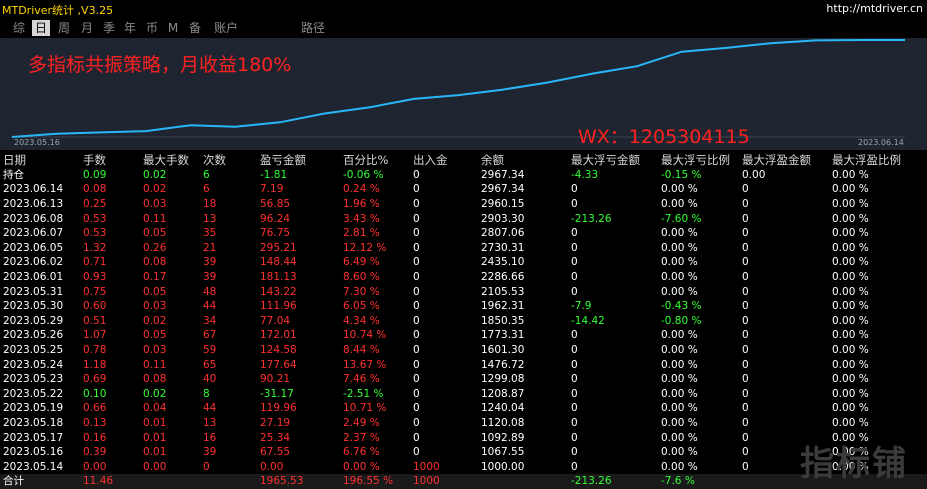  I want to click on table-cell: 2023.05.14, so click(33, 466).